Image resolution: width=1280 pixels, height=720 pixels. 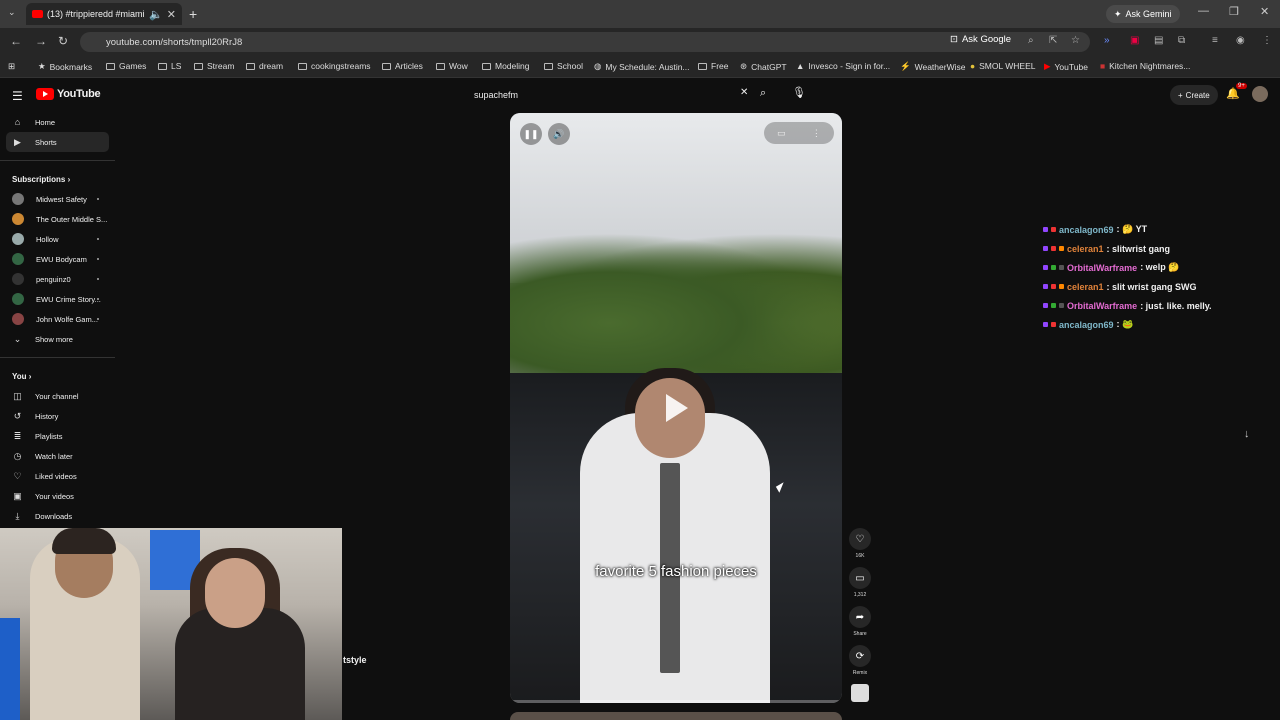 What do you see at coordinates (79, 94) in the screenshot?
I see `youtube-logo-text: YouTube` at bounding box center [79, 94].